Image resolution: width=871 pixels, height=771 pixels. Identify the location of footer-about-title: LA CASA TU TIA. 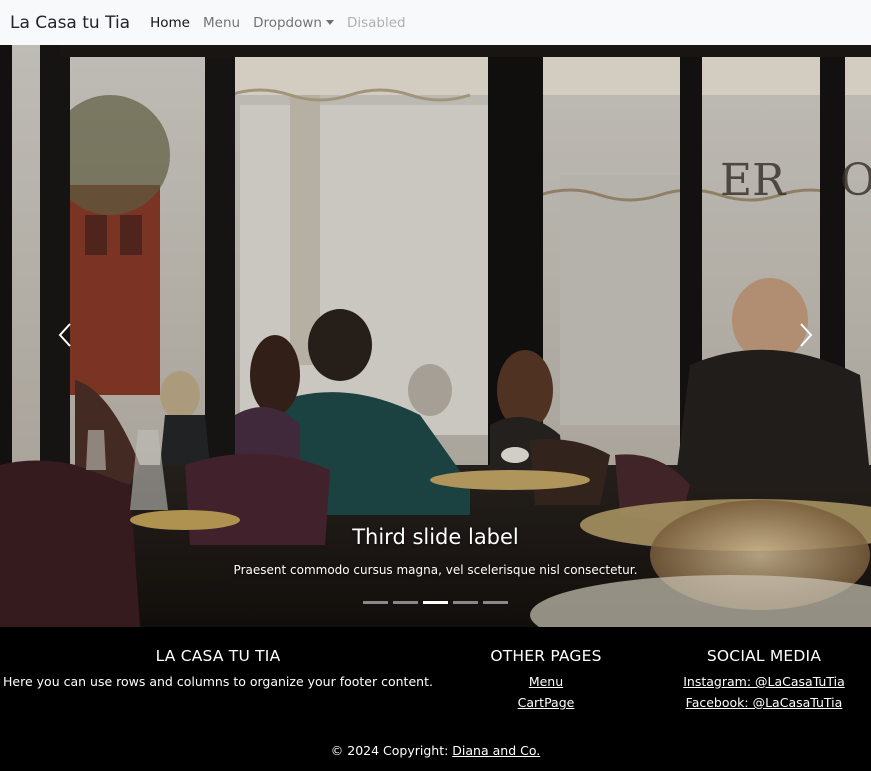
(218, 656).